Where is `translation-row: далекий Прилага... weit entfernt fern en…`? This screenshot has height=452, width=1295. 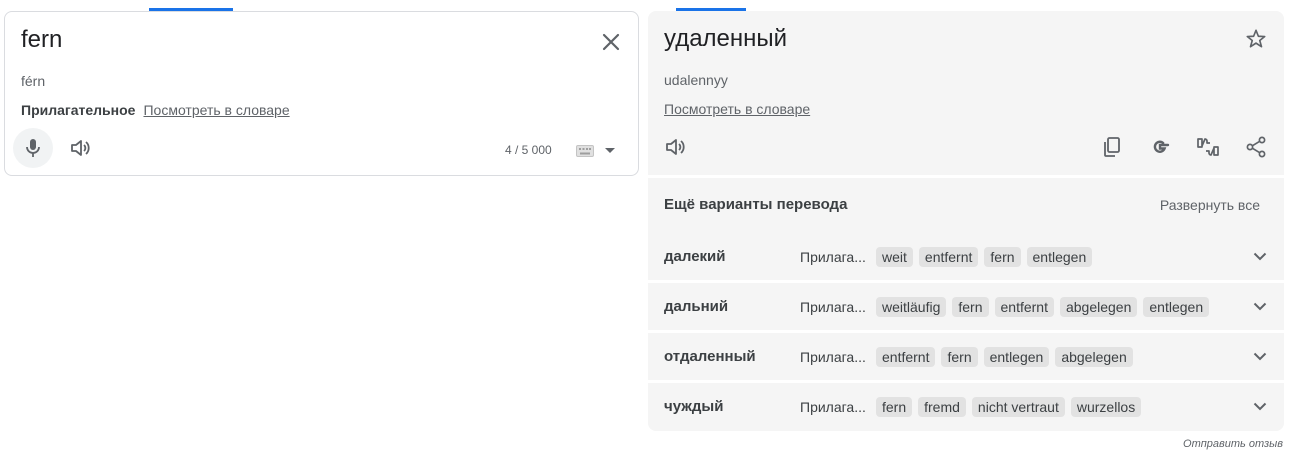 translation-row: далекий Прилага... weit entfernt fern en… is located at coordinates (966, 256).